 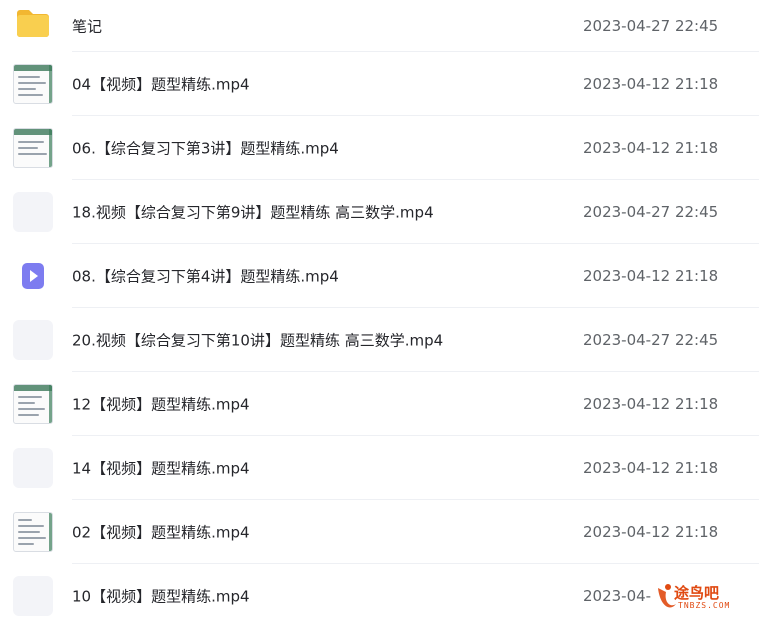 I want to click on file-name: 02【视频】题型精练.mp4, so click(x=161, y=532).